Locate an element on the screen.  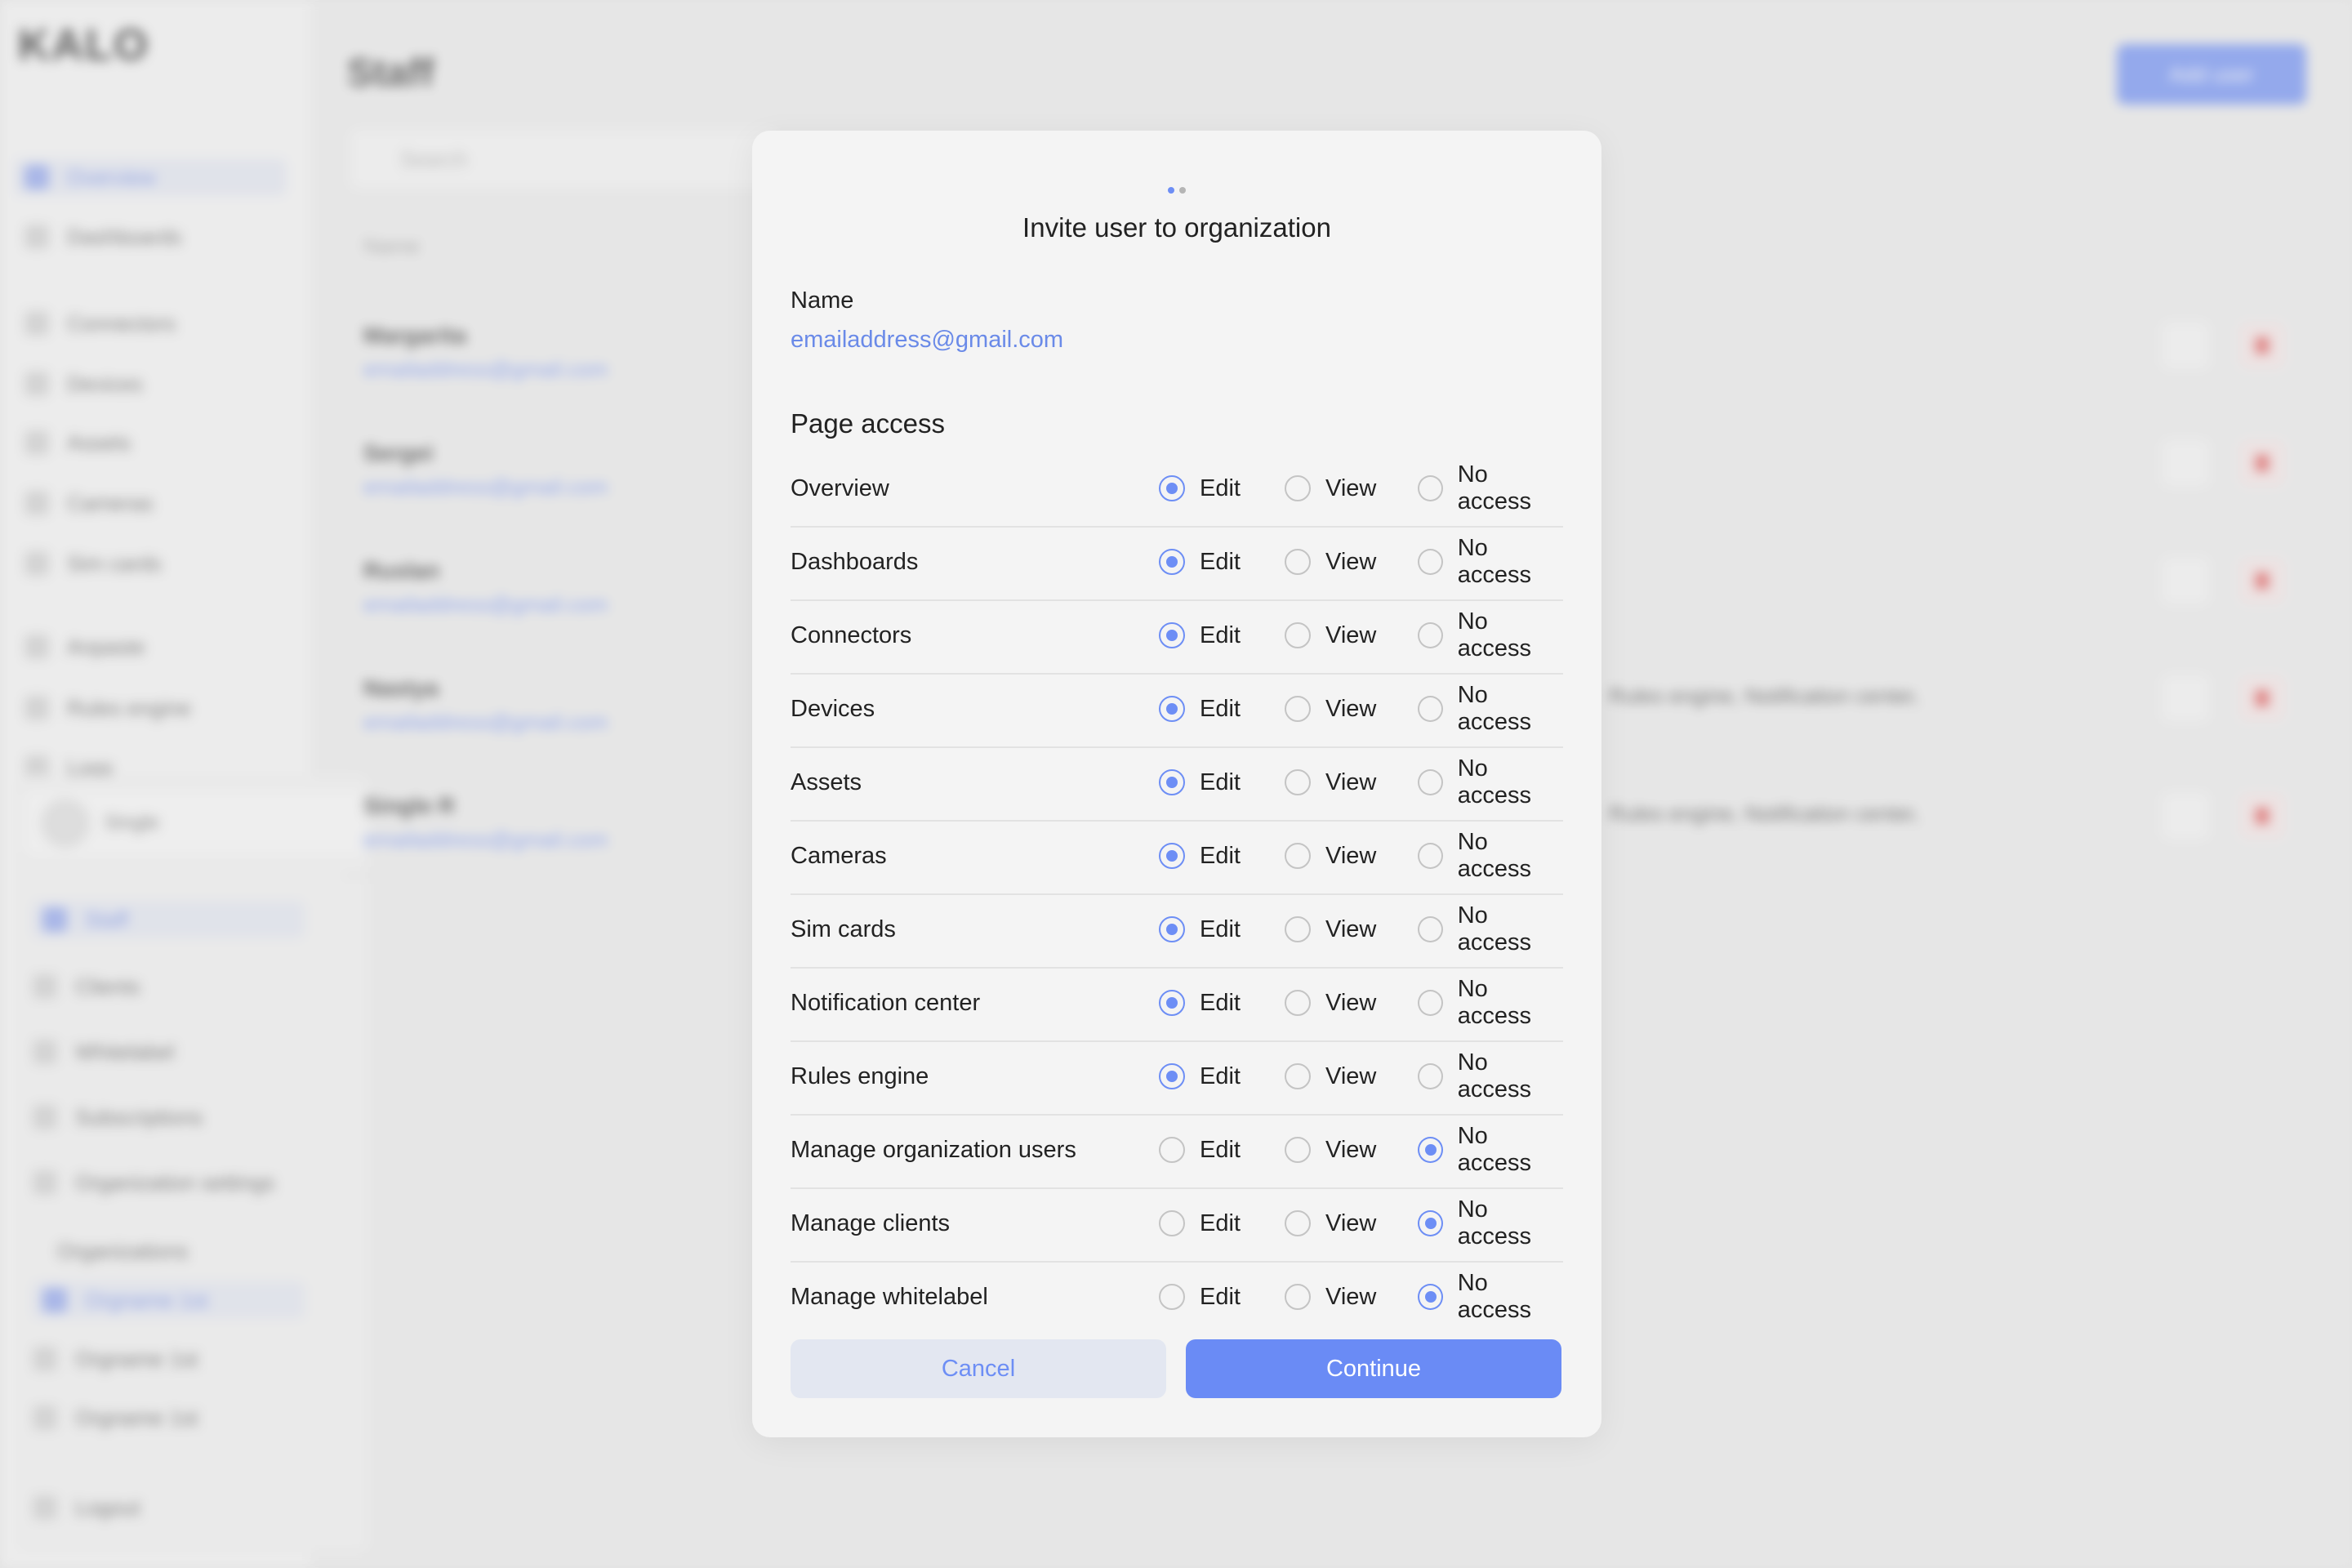
permission-row: Notification center Edit View No access is located at coordinates (1177, 1005).